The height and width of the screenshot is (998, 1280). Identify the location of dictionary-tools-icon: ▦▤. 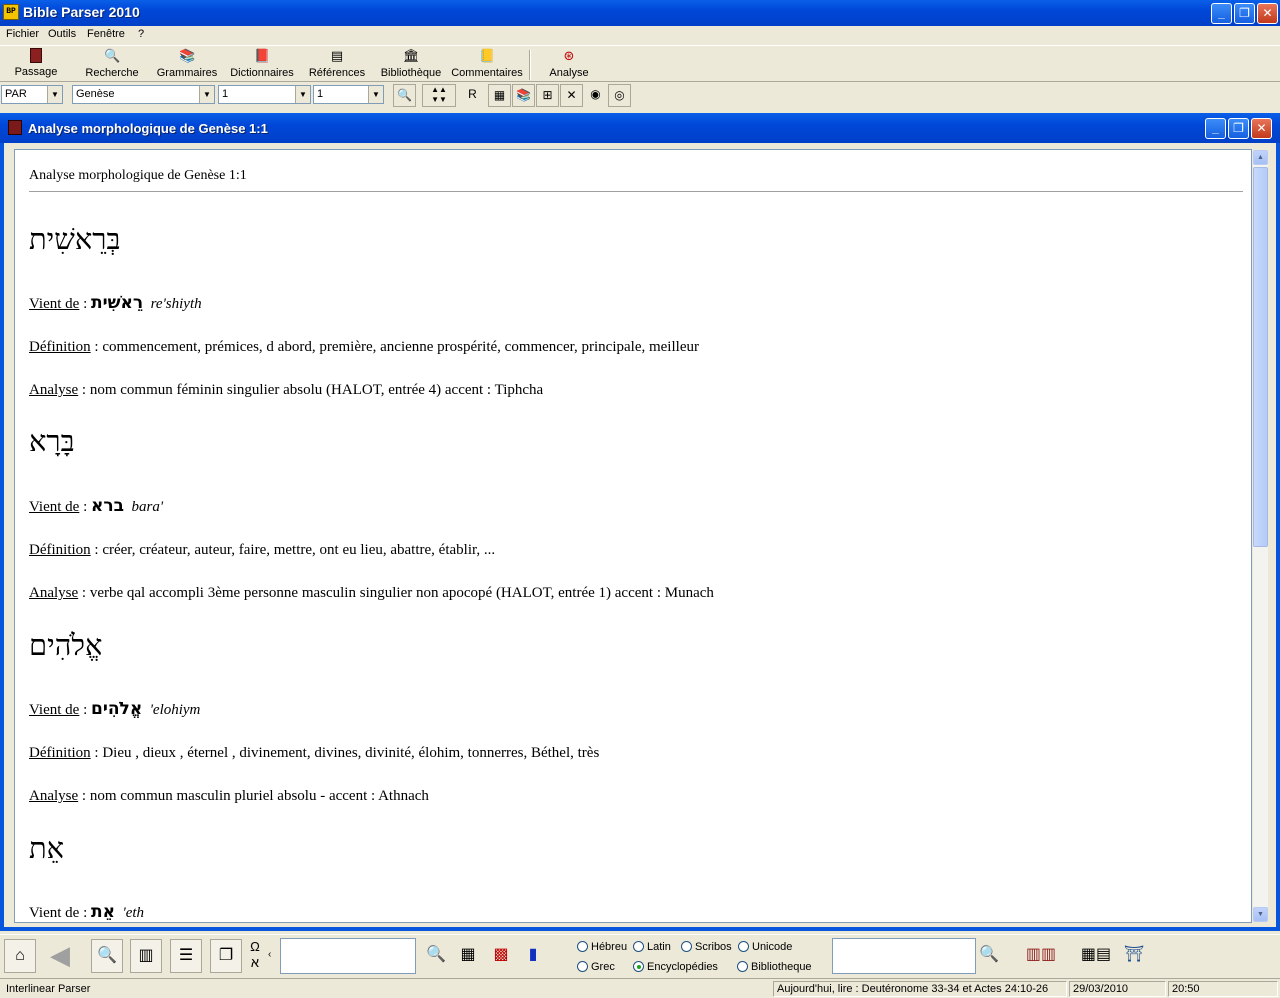
(1096, 954).